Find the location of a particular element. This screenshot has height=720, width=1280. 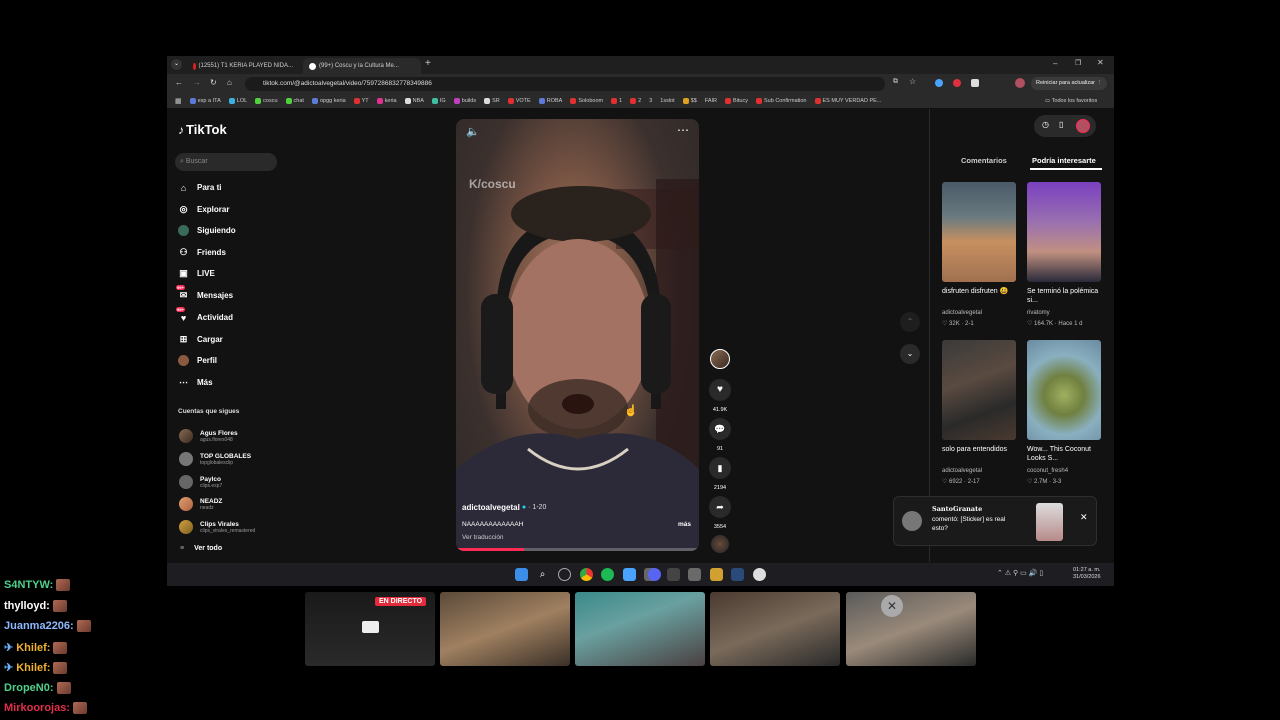

video-progress-bar is located at coordinates (577, 549).